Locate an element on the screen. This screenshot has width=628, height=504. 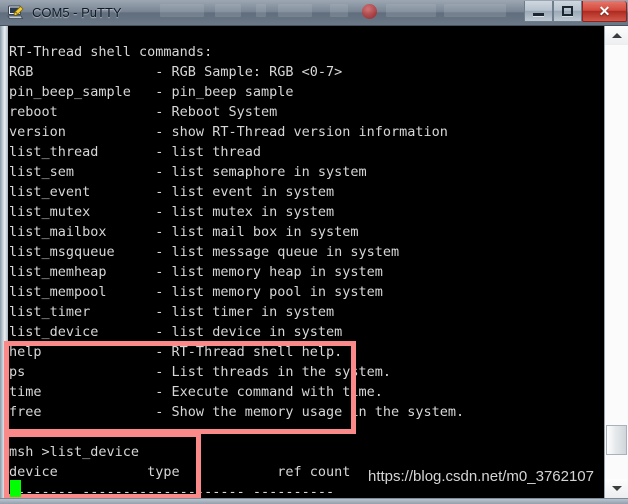
chevron-up-icon is located at coordinates (616, 35).